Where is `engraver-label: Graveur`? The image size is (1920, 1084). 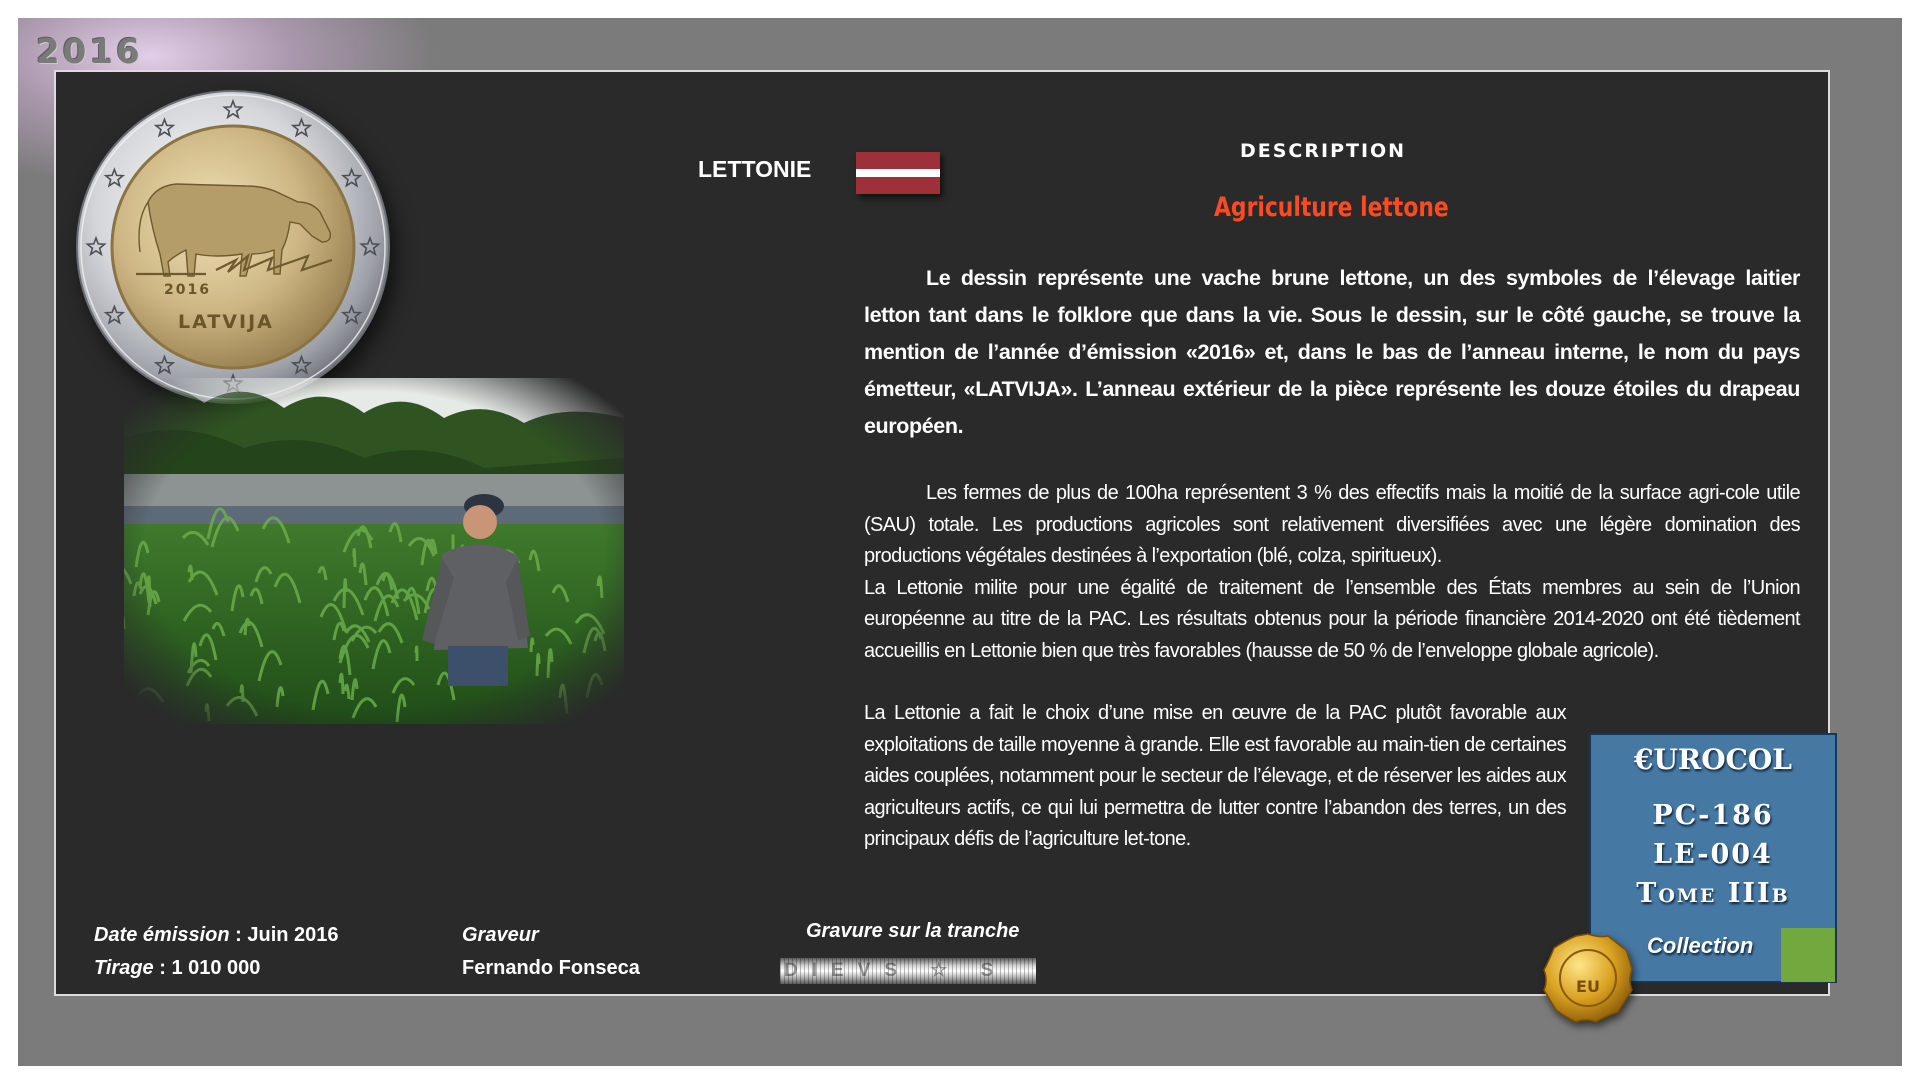
engraver-label: Graveur is located at coordinates (500, 935).